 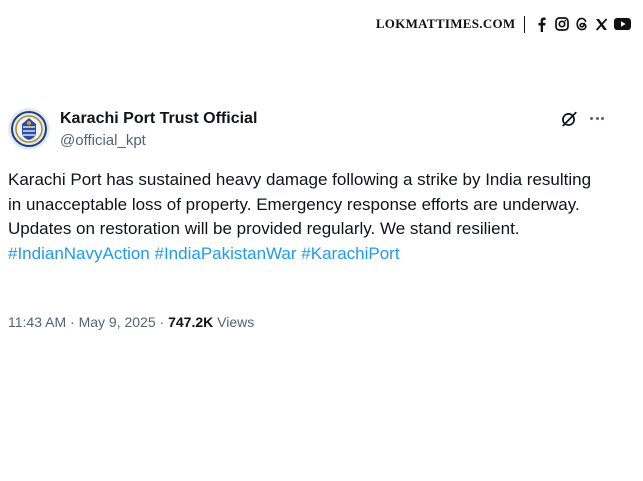 What do you see at coordinates (445, 23) in the screenshot?
I see `brand-name: LOKMATTIMES.COM` at bounding box center [445, 23].